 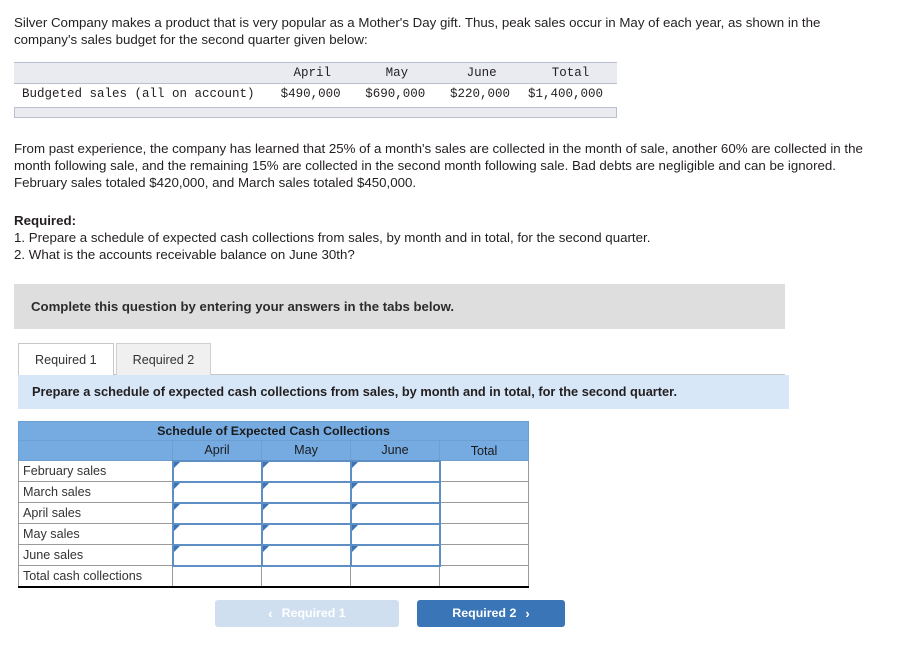 I want to click on tab-required-2: Required 2, so click(x=163, y=359).